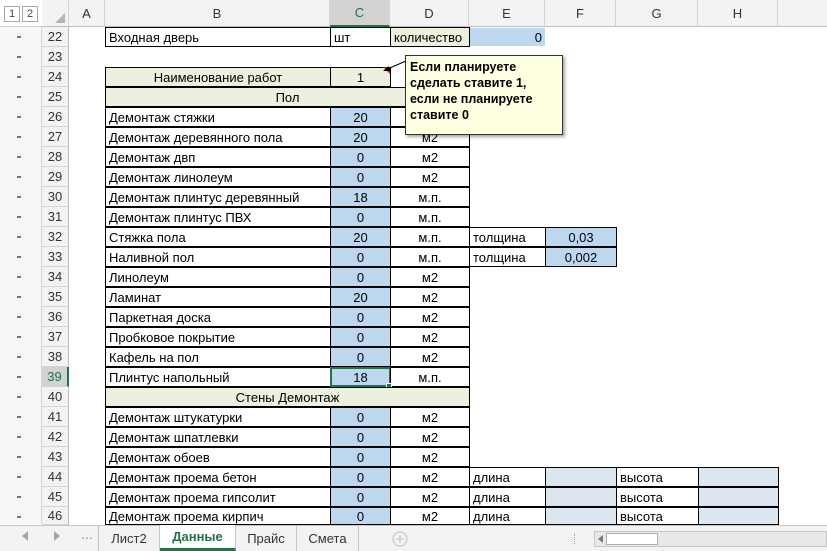  I want to click on row-header: 43, so click(55, 457).